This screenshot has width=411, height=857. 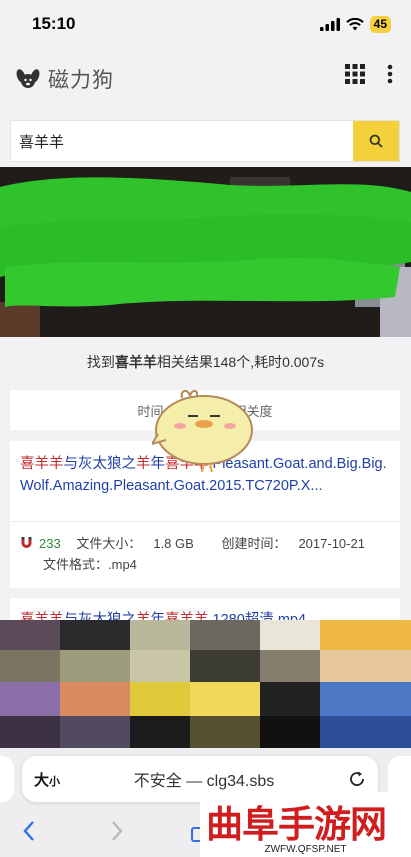 What do you see at coordinates (206, 564) in the screenshot?
I see `format-row: 文件格式：.mp4` at bounding box center [206, 564].